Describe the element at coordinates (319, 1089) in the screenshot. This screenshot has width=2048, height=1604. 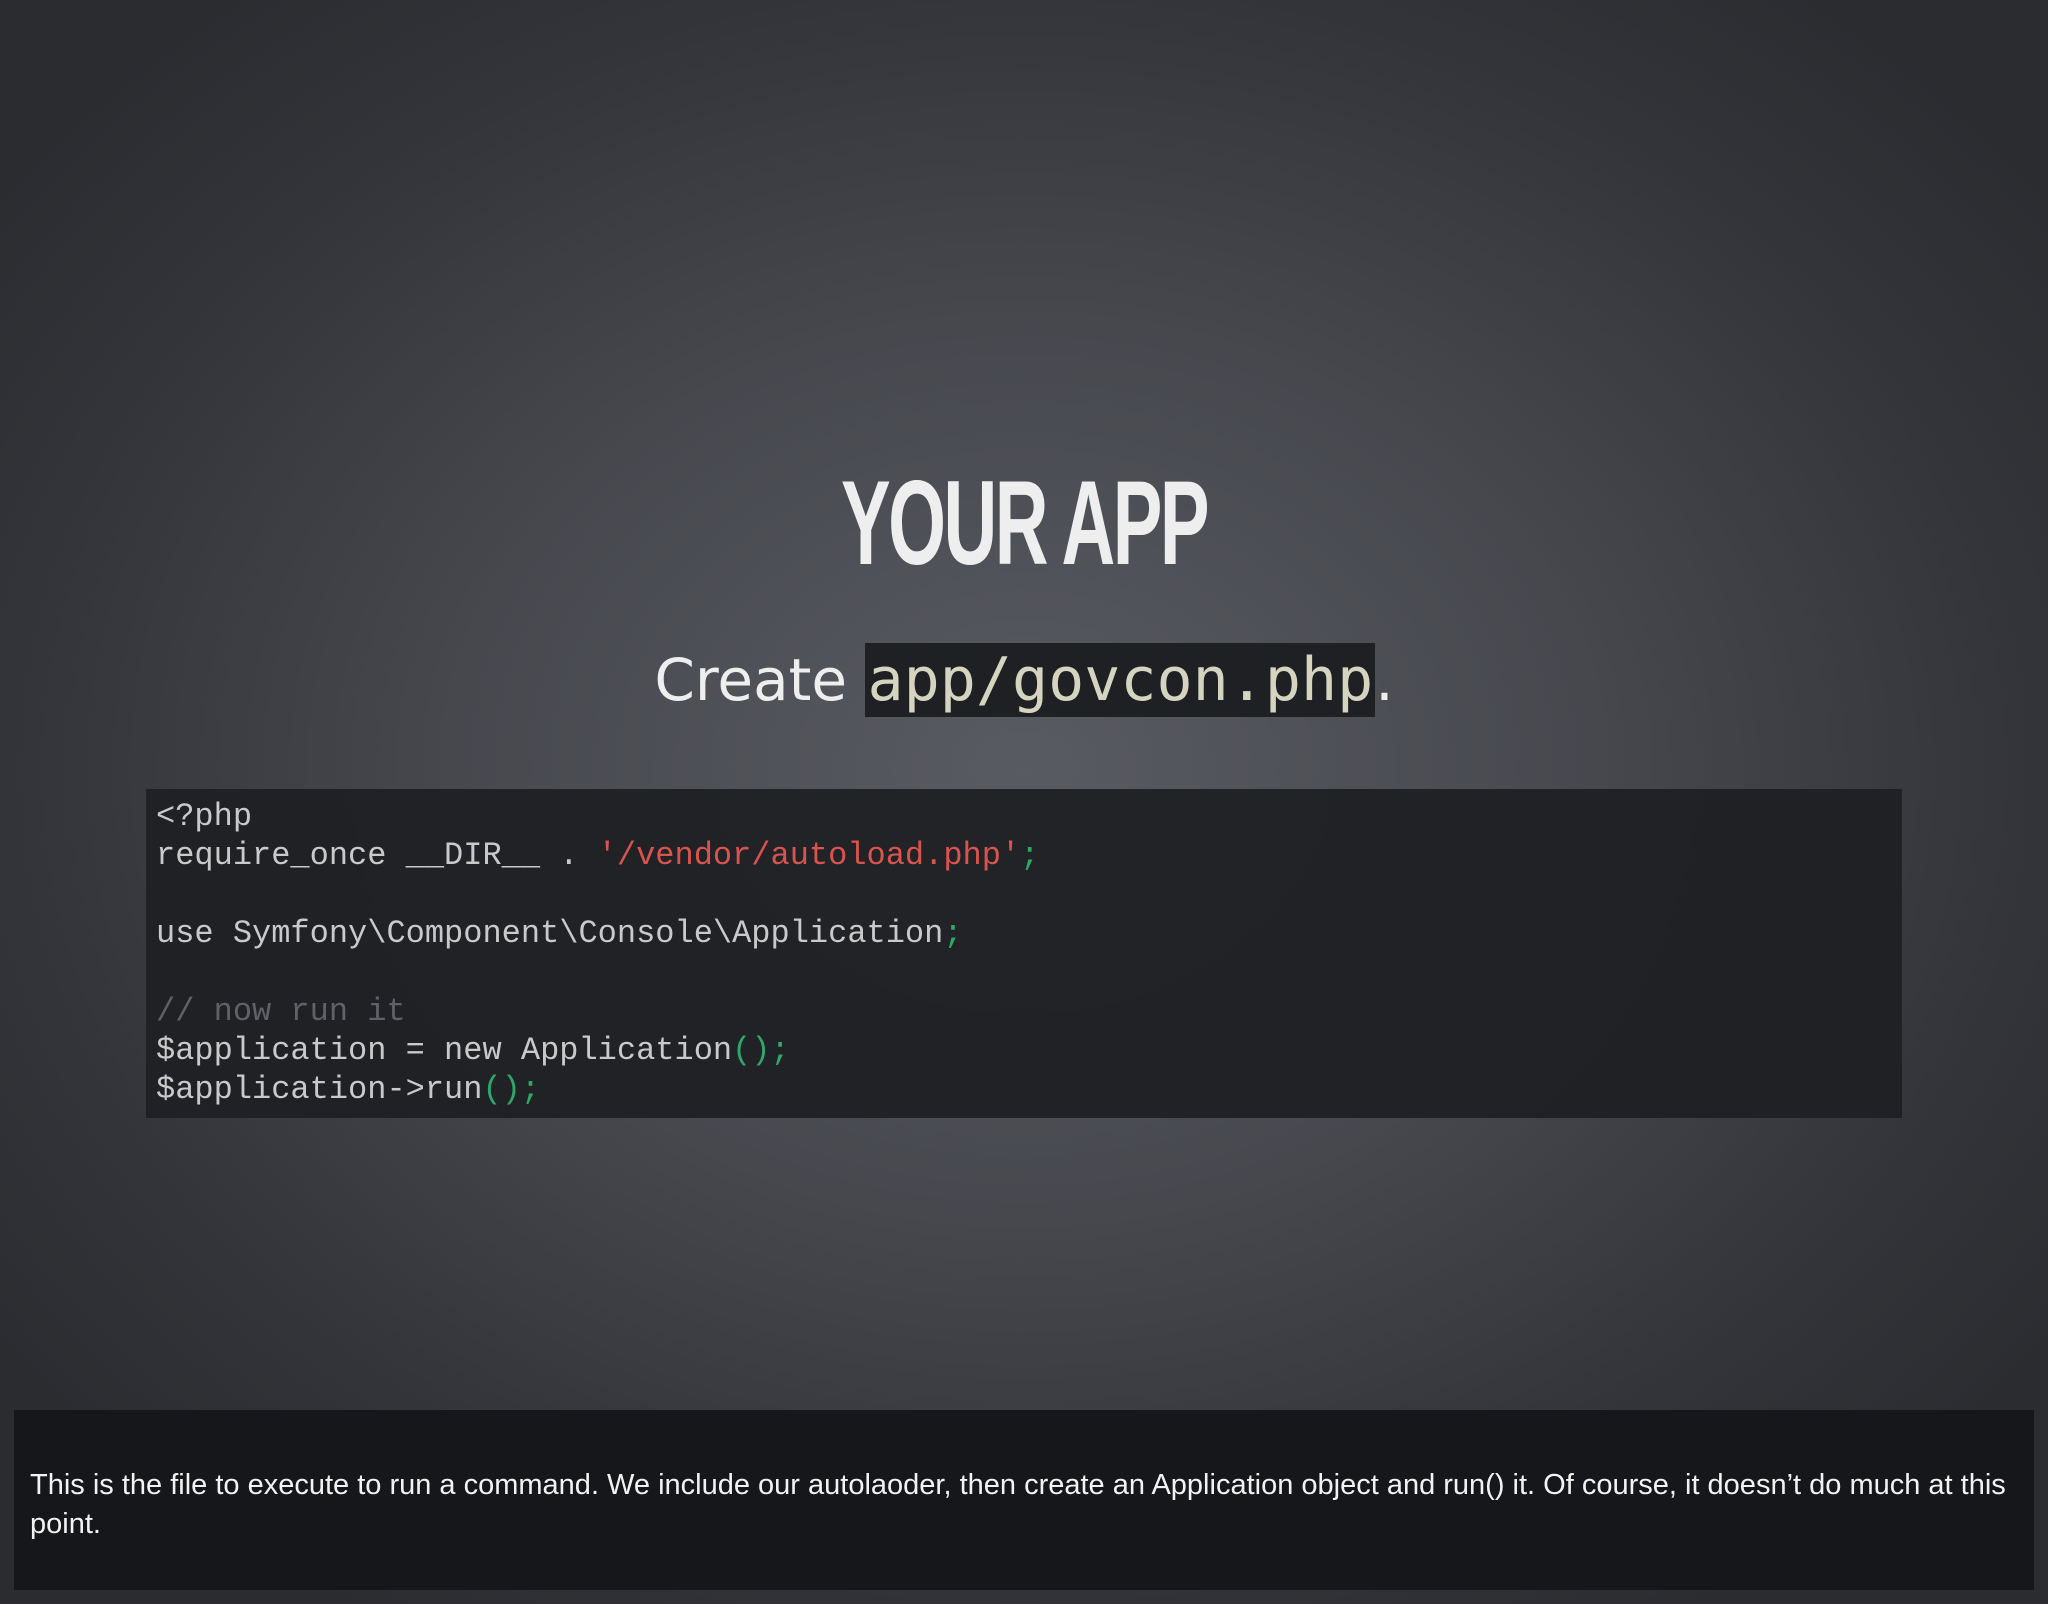
I see `code-application-run: $application->run` at that location.